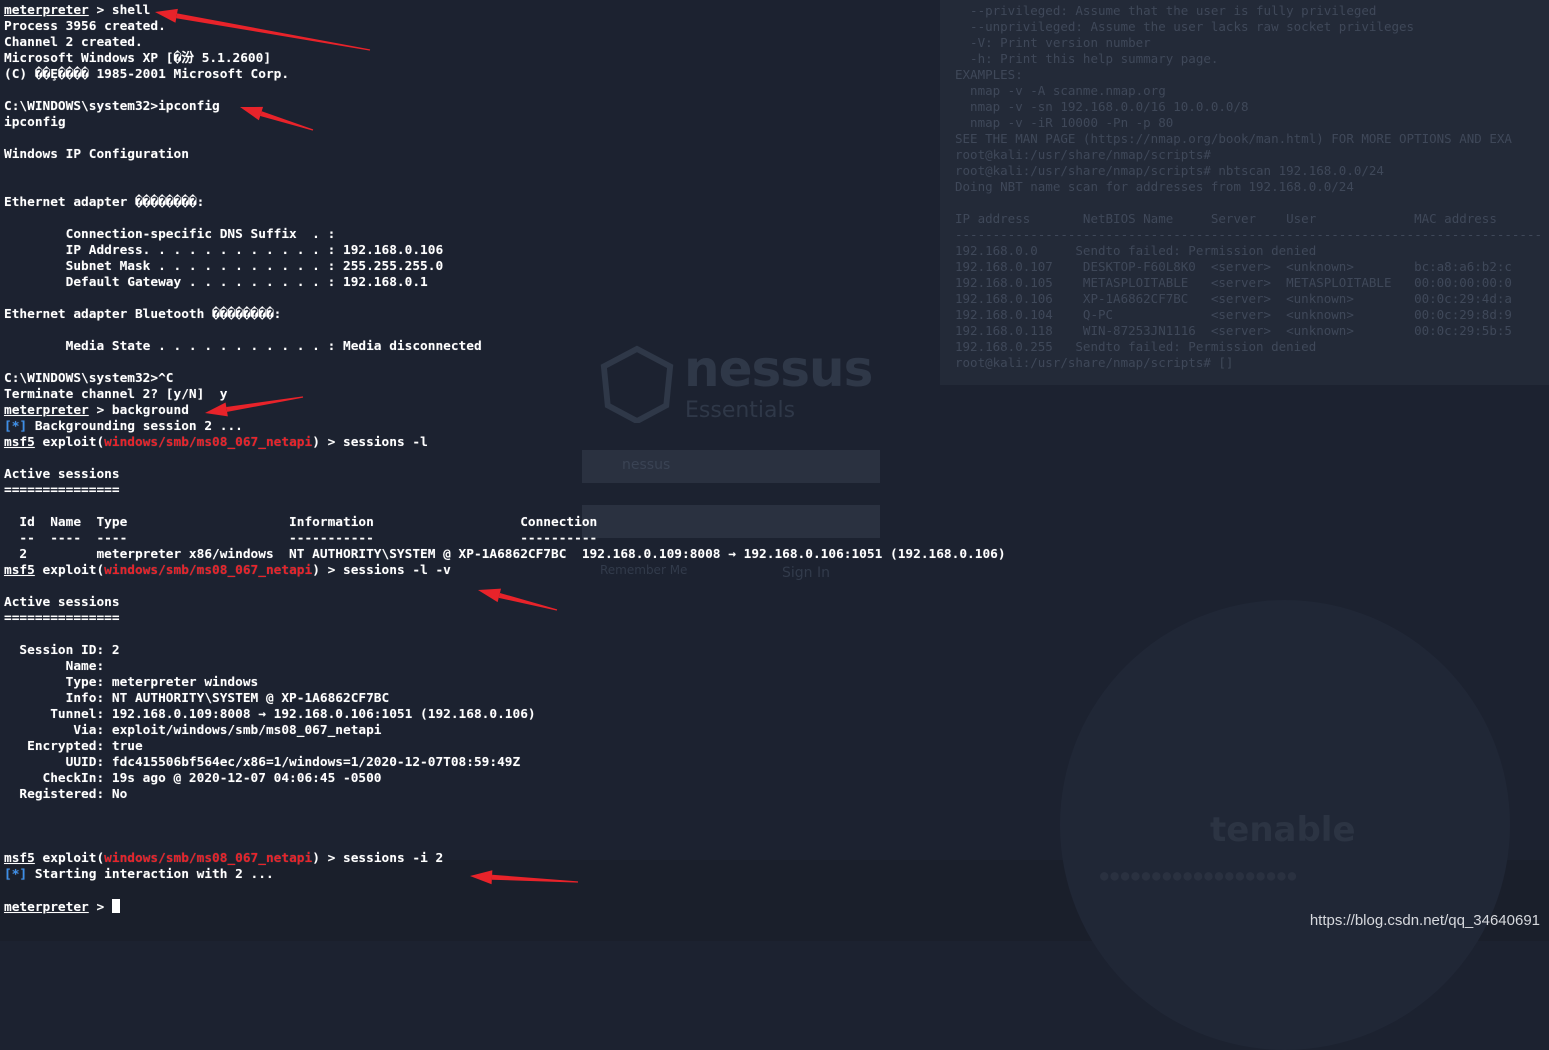  I want to click on terminal-line: meterpreter > shell, so click(604, 11).